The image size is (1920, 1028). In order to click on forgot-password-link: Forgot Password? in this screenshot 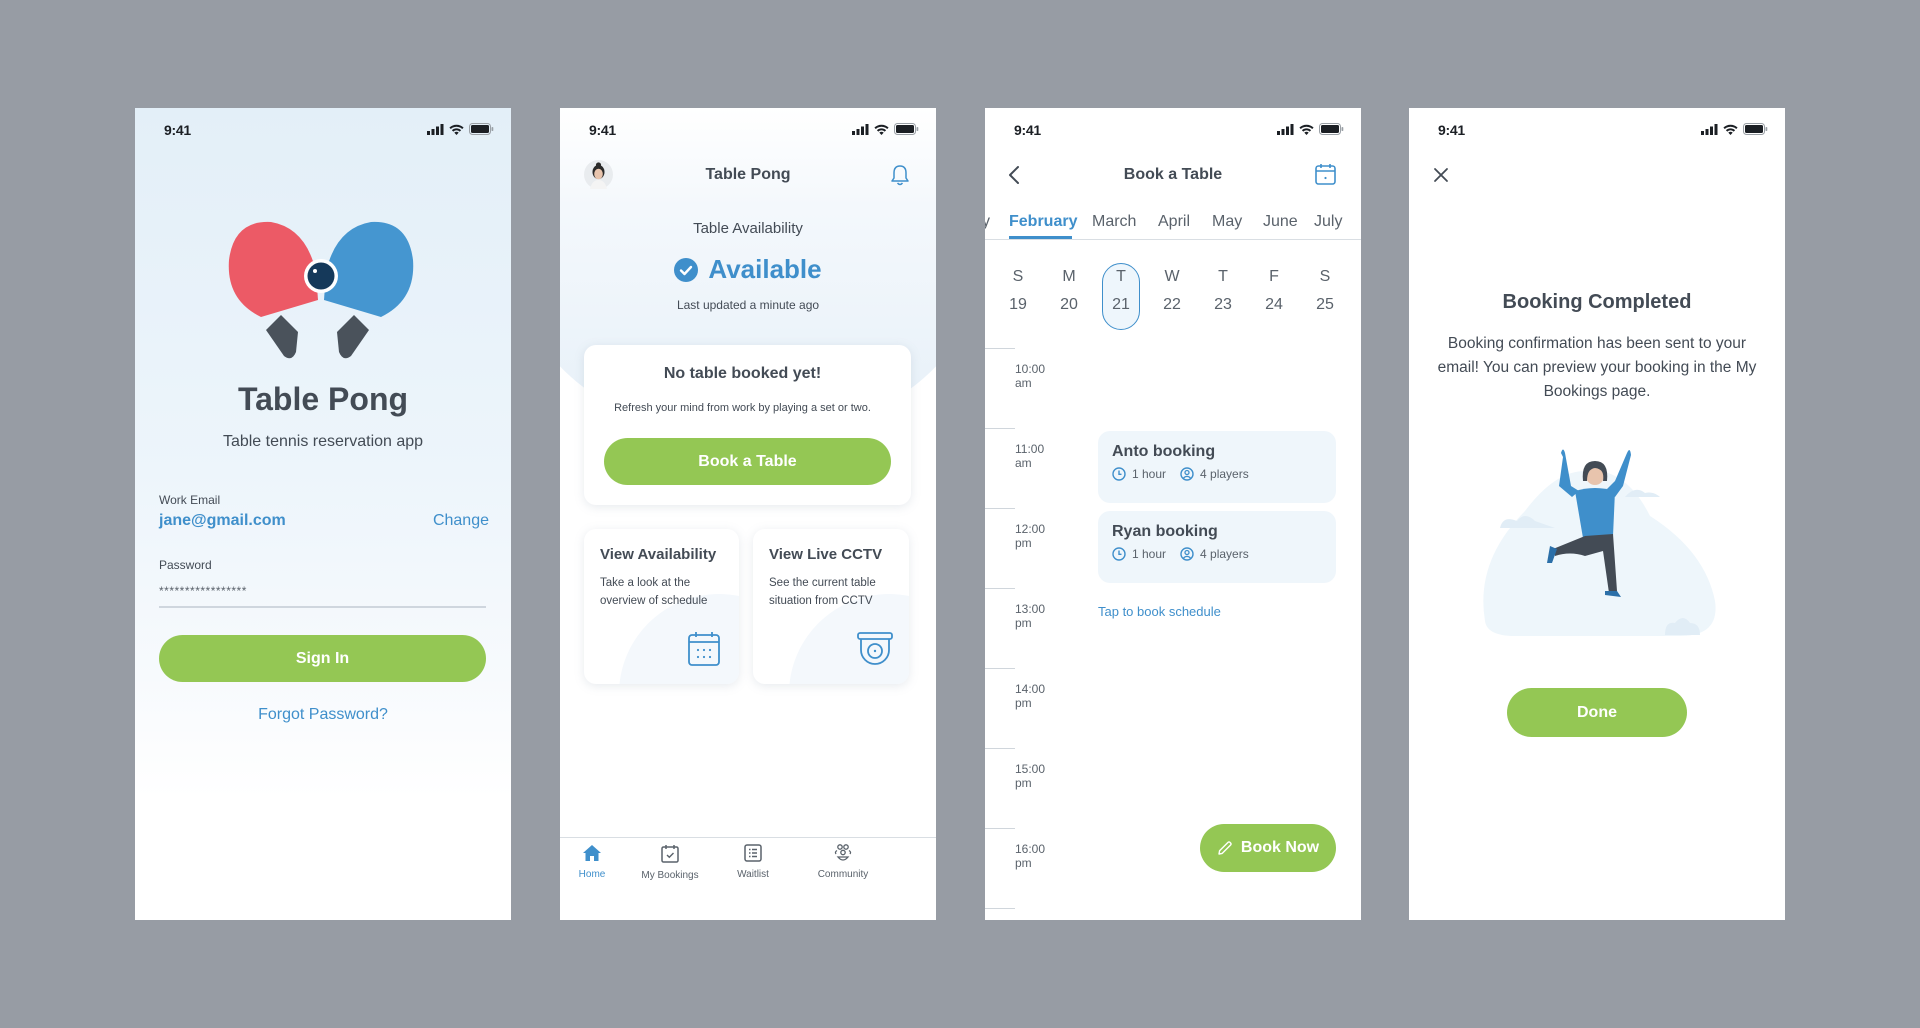, I will do `click(323, 715)`.